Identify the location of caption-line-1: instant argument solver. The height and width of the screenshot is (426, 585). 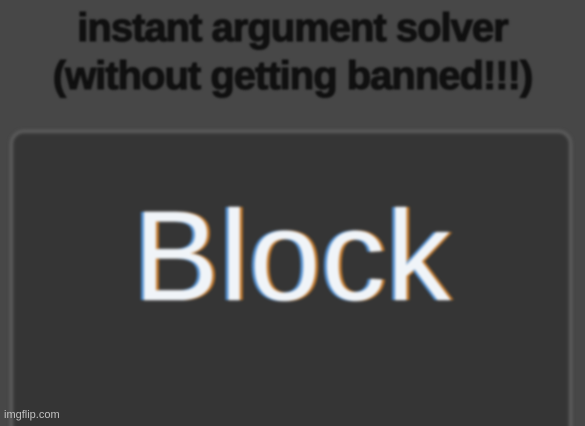
(293, 28).